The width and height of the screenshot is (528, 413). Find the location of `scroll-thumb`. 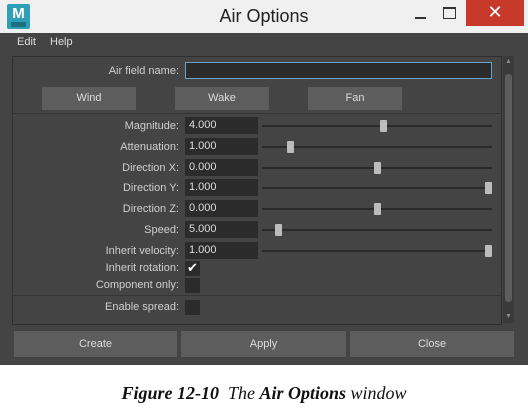

scroll-thumb is located at coordinates (508, 188).